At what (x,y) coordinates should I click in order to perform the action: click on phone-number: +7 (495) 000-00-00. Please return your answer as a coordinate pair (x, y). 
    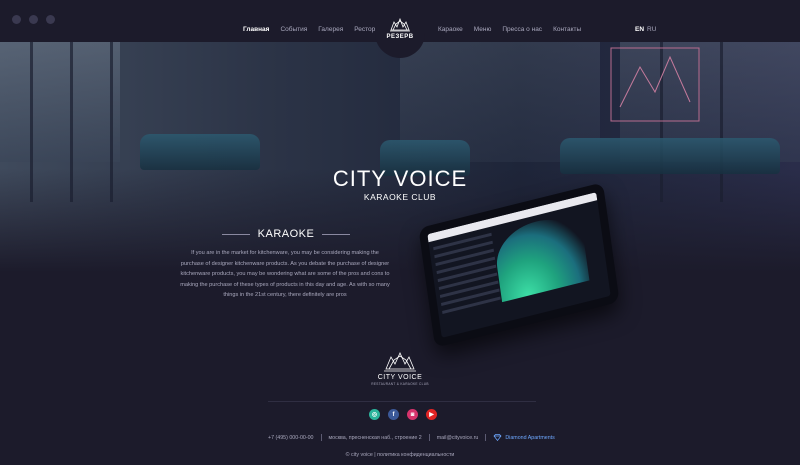
    Looking at the image, I should click on (291, 438).